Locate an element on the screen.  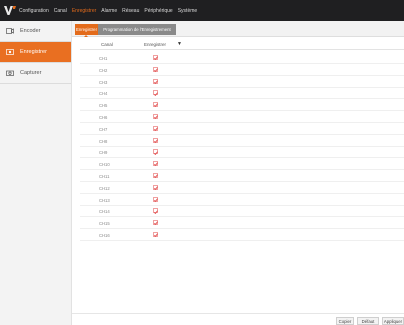
table-row: CH4 is located at coordinates (242, 94).